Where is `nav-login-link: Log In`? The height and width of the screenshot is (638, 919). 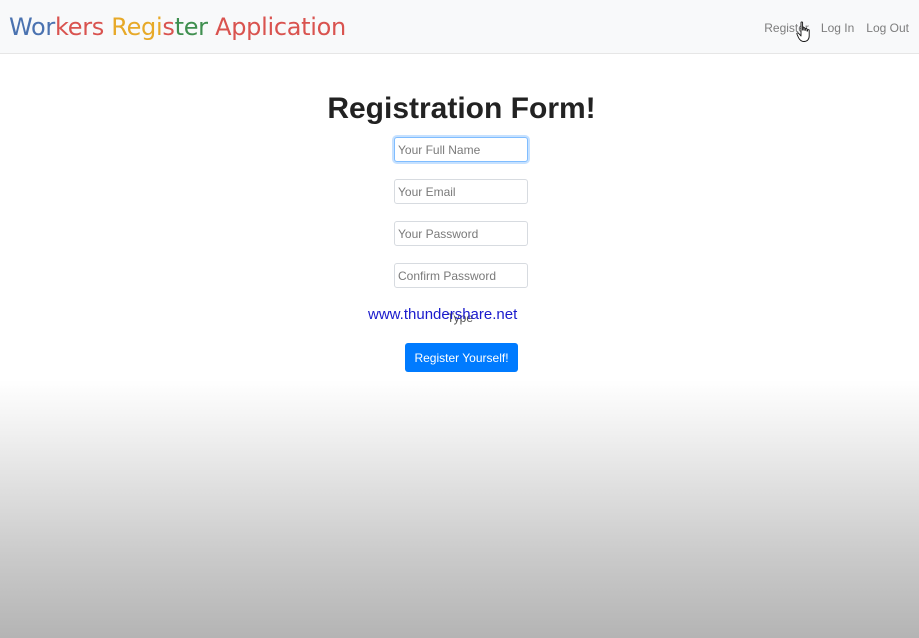
nav-login-link: Log In is located at coordinates (837, 28).